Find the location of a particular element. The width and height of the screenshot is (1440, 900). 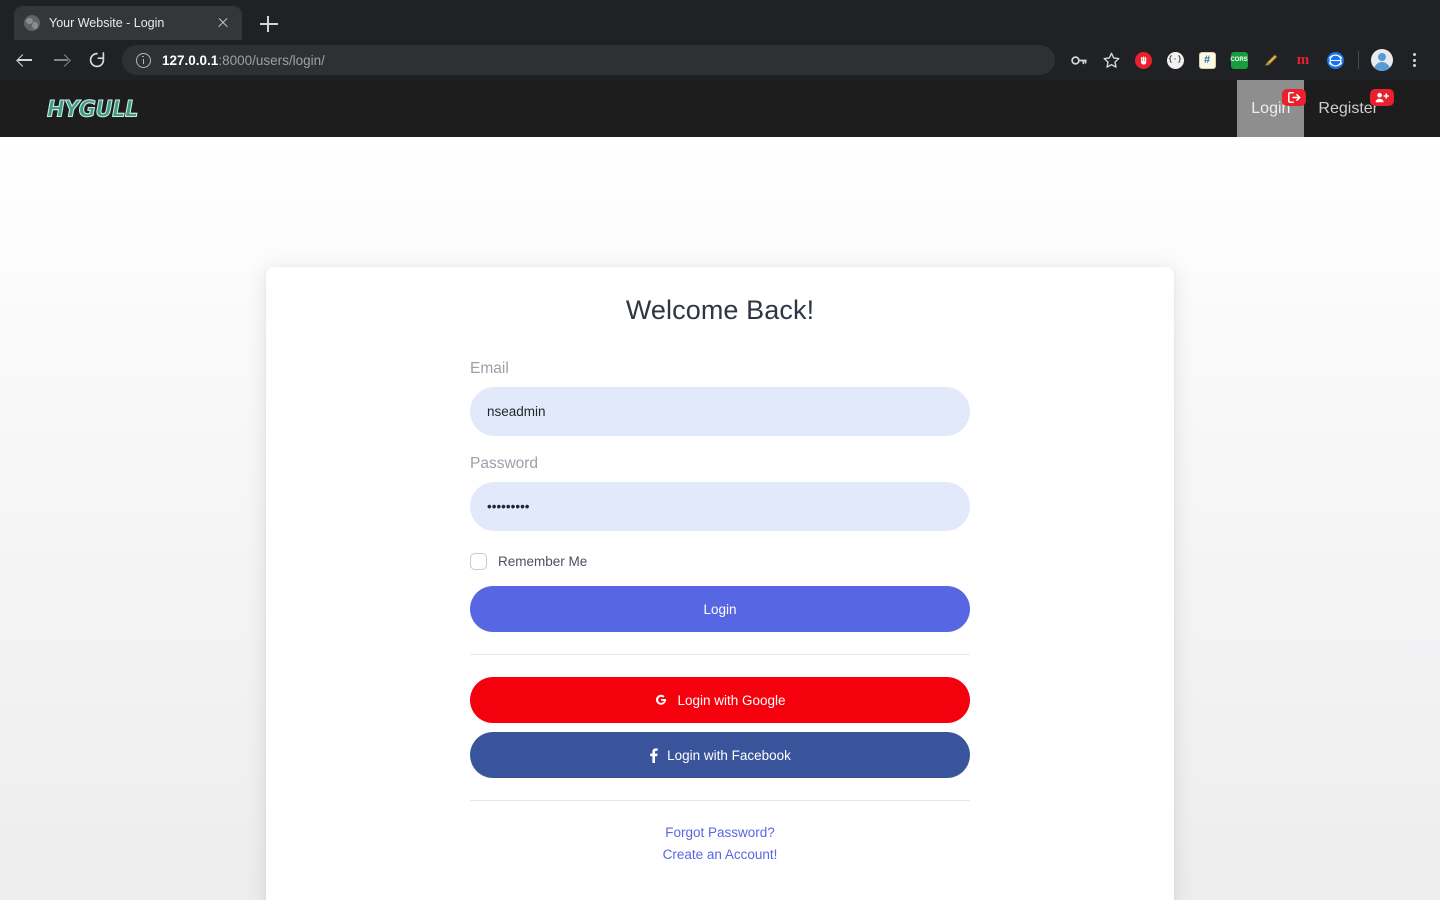

info-icon is located at coordinates (143, 60).